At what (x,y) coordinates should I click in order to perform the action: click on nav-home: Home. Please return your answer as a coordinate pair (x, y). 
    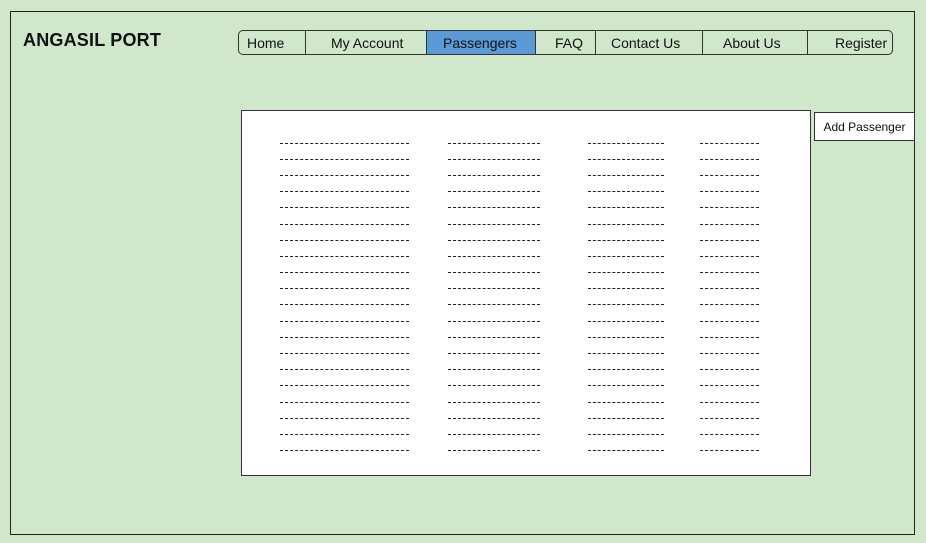
    Looking at the image, I should click on (272, 42).